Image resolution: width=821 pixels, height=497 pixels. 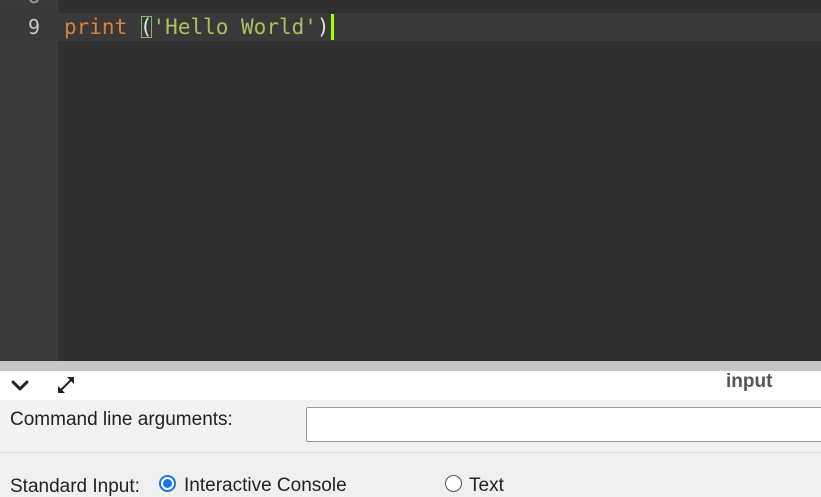 I want to click on code-line-9: 9 print ('Hello World'), so click(x=410, y=27).